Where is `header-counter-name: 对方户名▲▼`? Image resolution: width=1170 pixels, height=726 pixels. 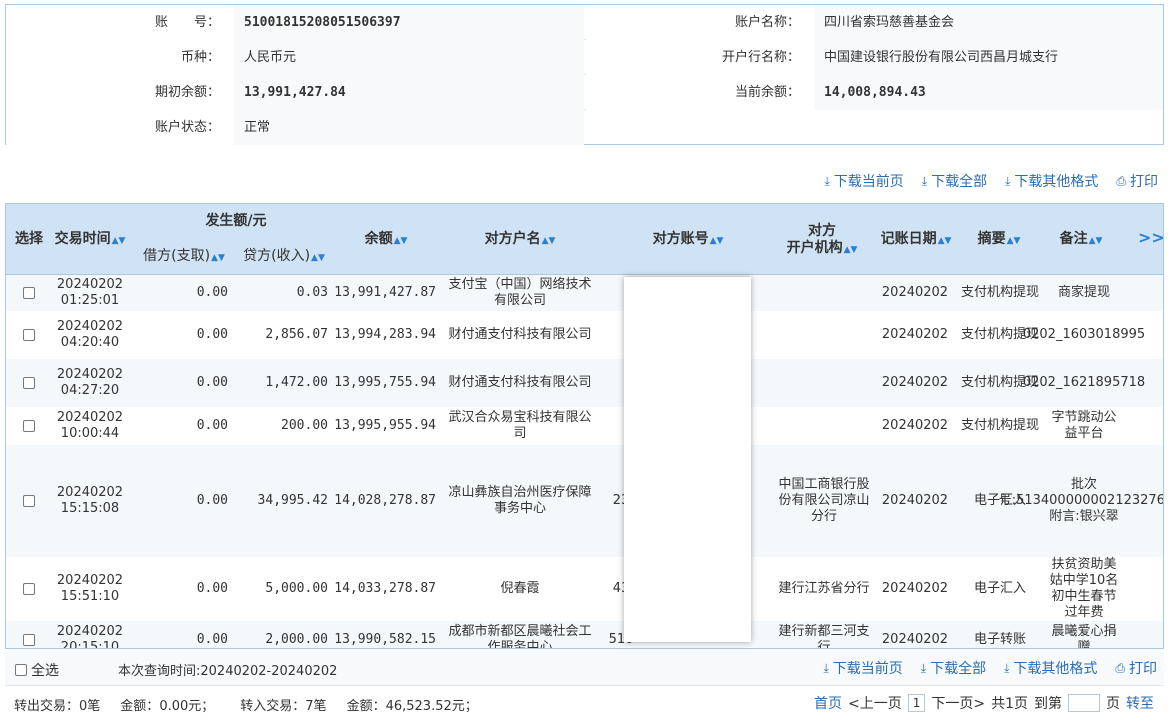 header-counter-name: 对方户名▲▼ is located at coordinates (520, 240).